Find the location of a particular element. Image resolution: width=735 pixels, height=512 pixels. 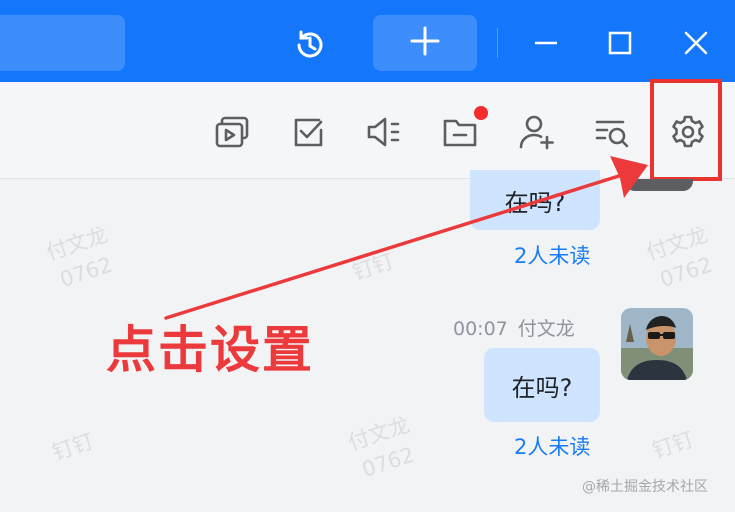

minimize-button is located at coordinates (546, 45).